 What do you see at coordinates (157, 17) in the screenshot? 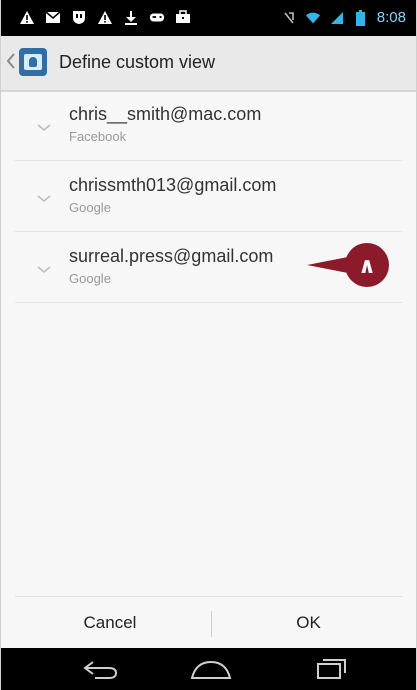
I see `gamepad-icon` at bounding box center [157, 17].